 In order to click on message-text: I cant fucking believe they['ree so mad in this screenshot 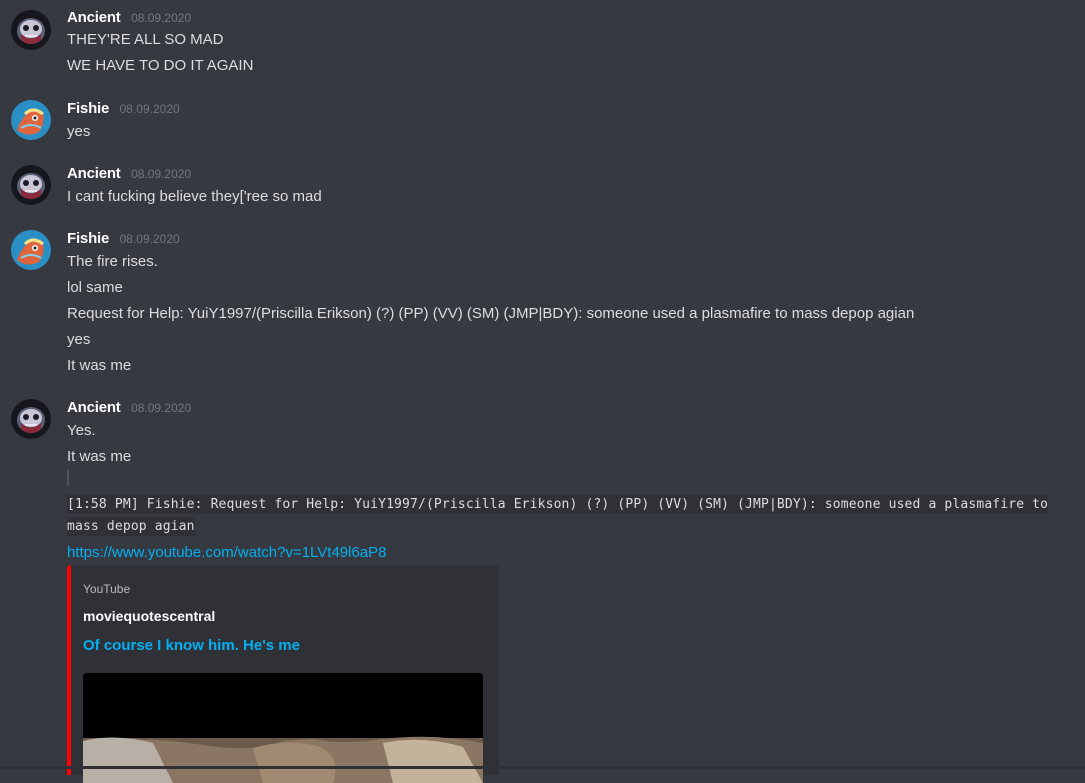, I will do `click(194, 196)`.